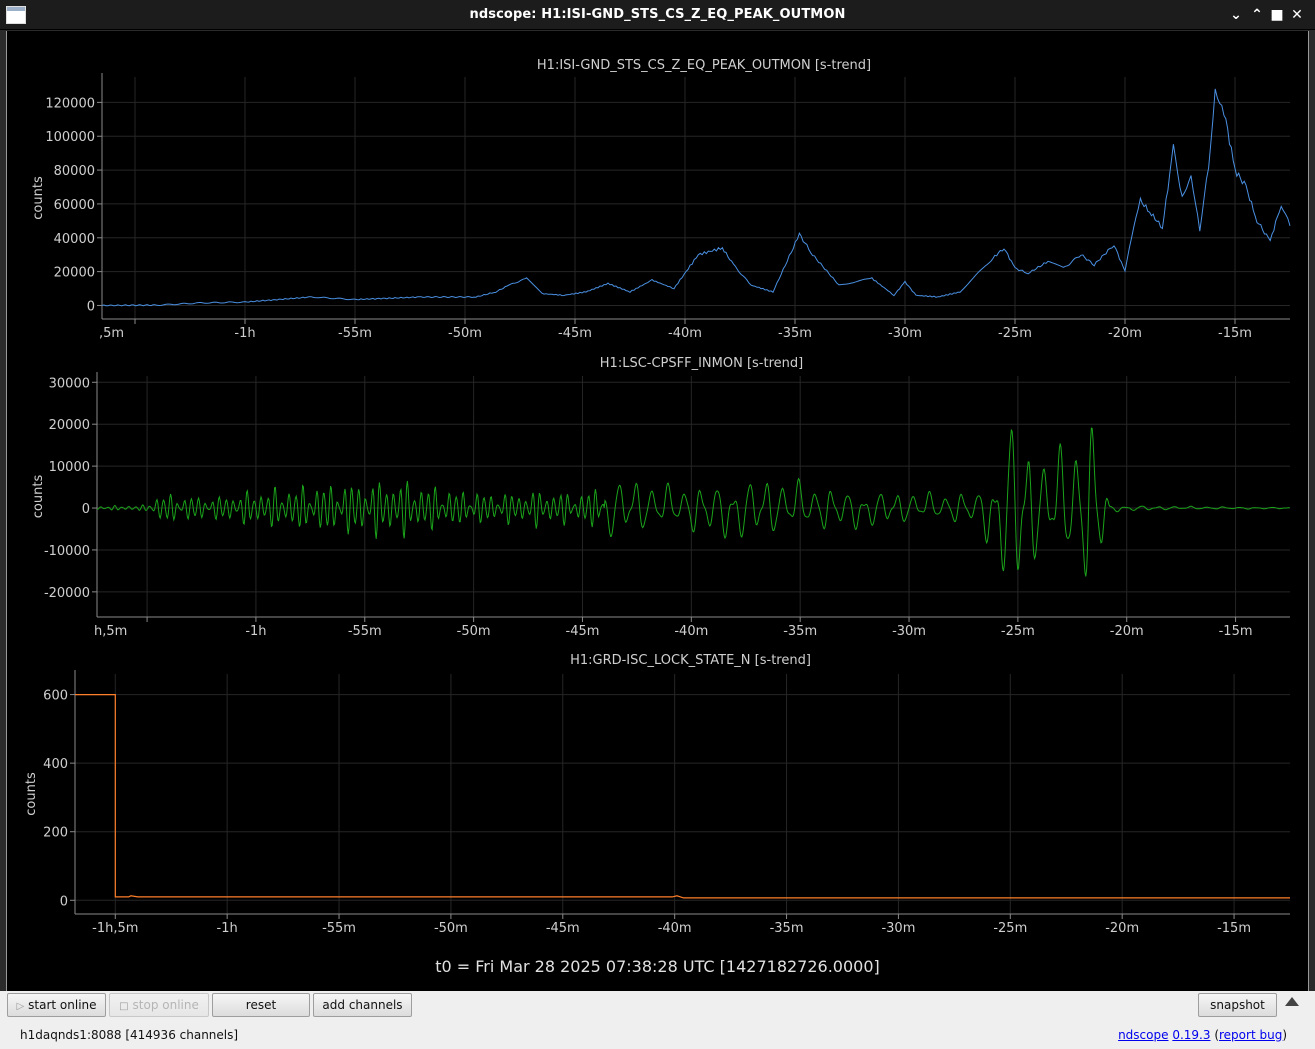  Describe the element at coordinates (362, 1005) in the screenshot. I see `add-channels-button: add channels` at that location.